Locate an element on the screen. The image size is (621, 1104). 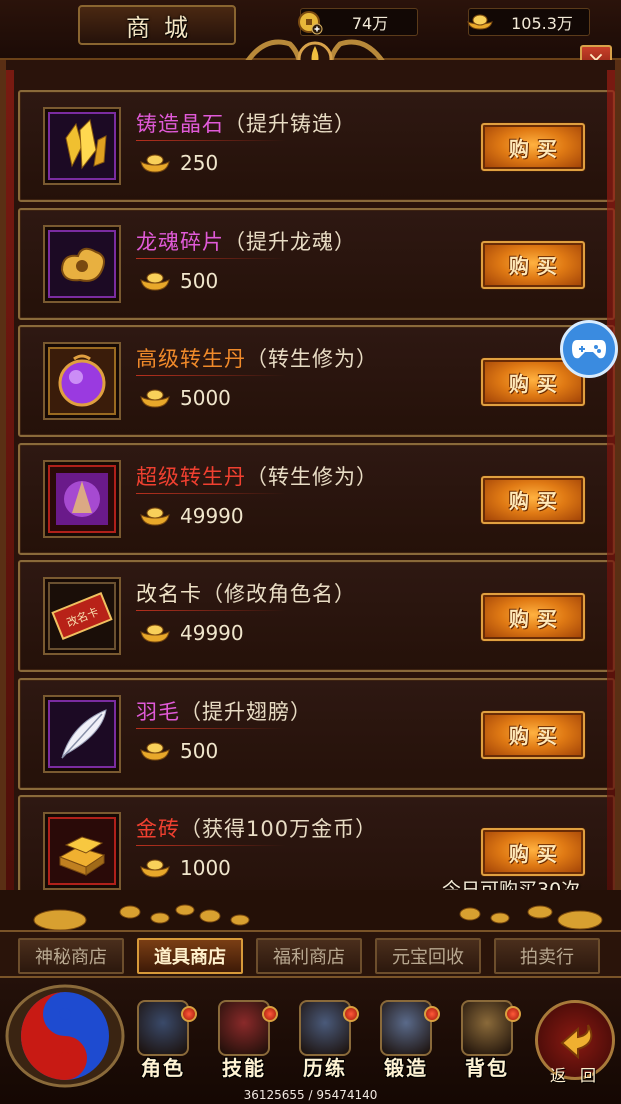
item-name-label: 羽毛 is located at coordinates (158, 711).